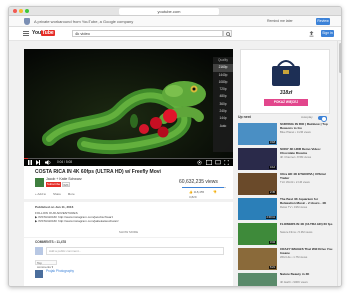 The image size is (350, 293). Describe the element at coordinates (48, 162) in the screenshot. I see `volume-icon` at that location.